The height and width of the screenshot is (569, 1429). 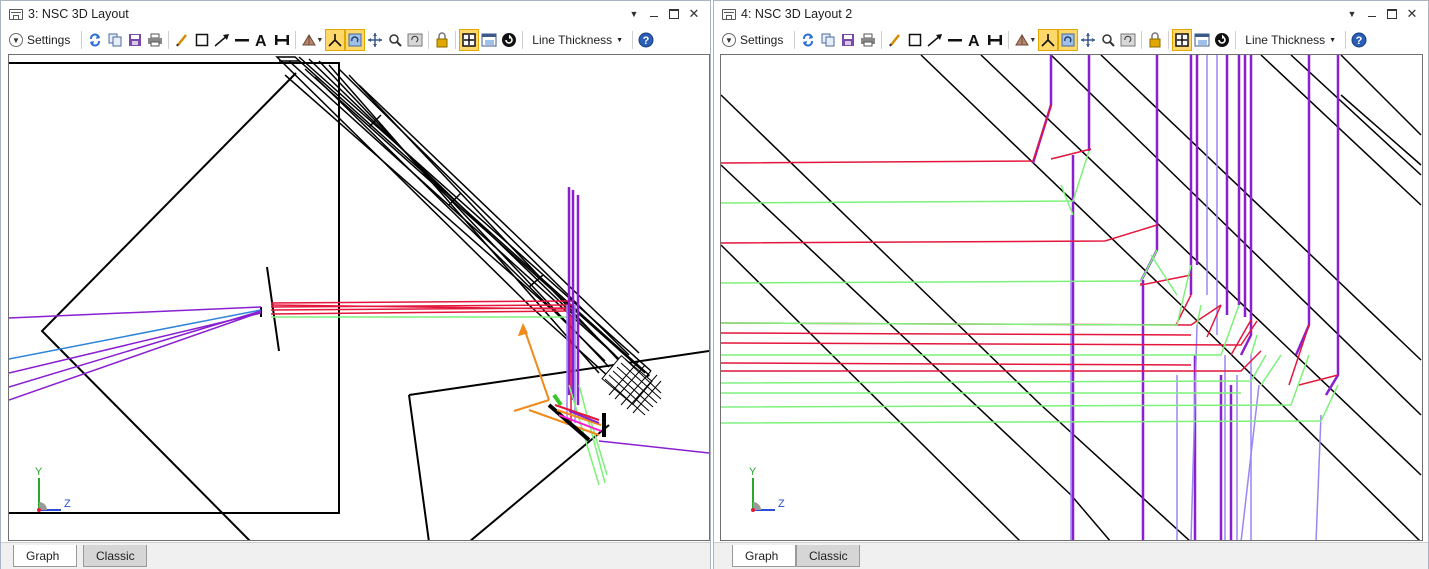 I want to click on pan-icon, so click(x=375, y=40).